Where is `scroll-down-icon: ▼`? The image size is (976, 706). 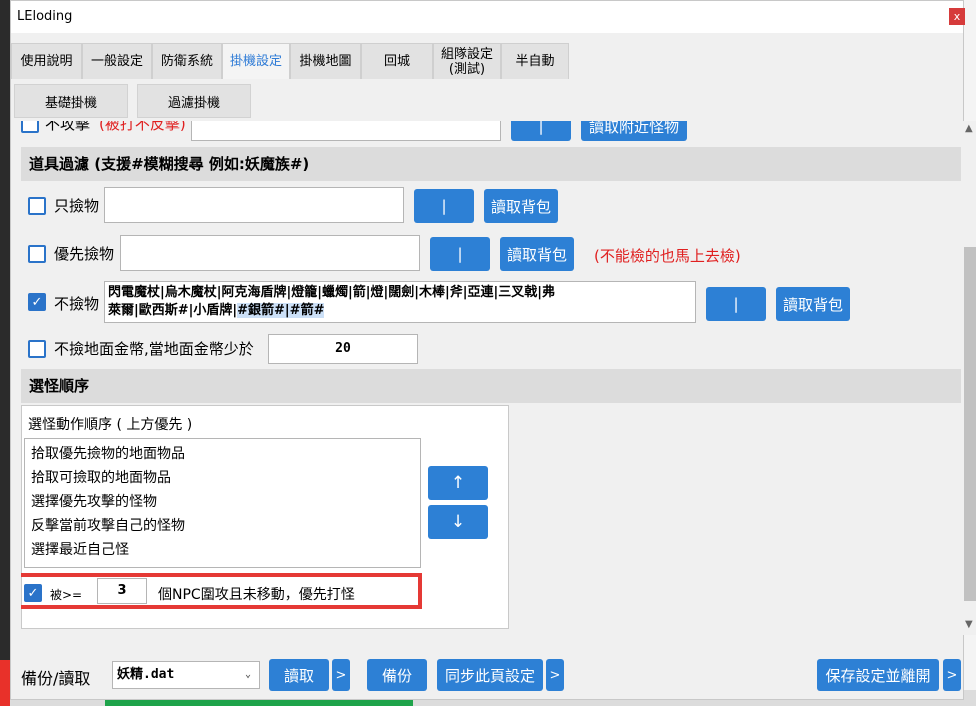 scroll-down-icon: ▼ is located at coordinates (969, 624).